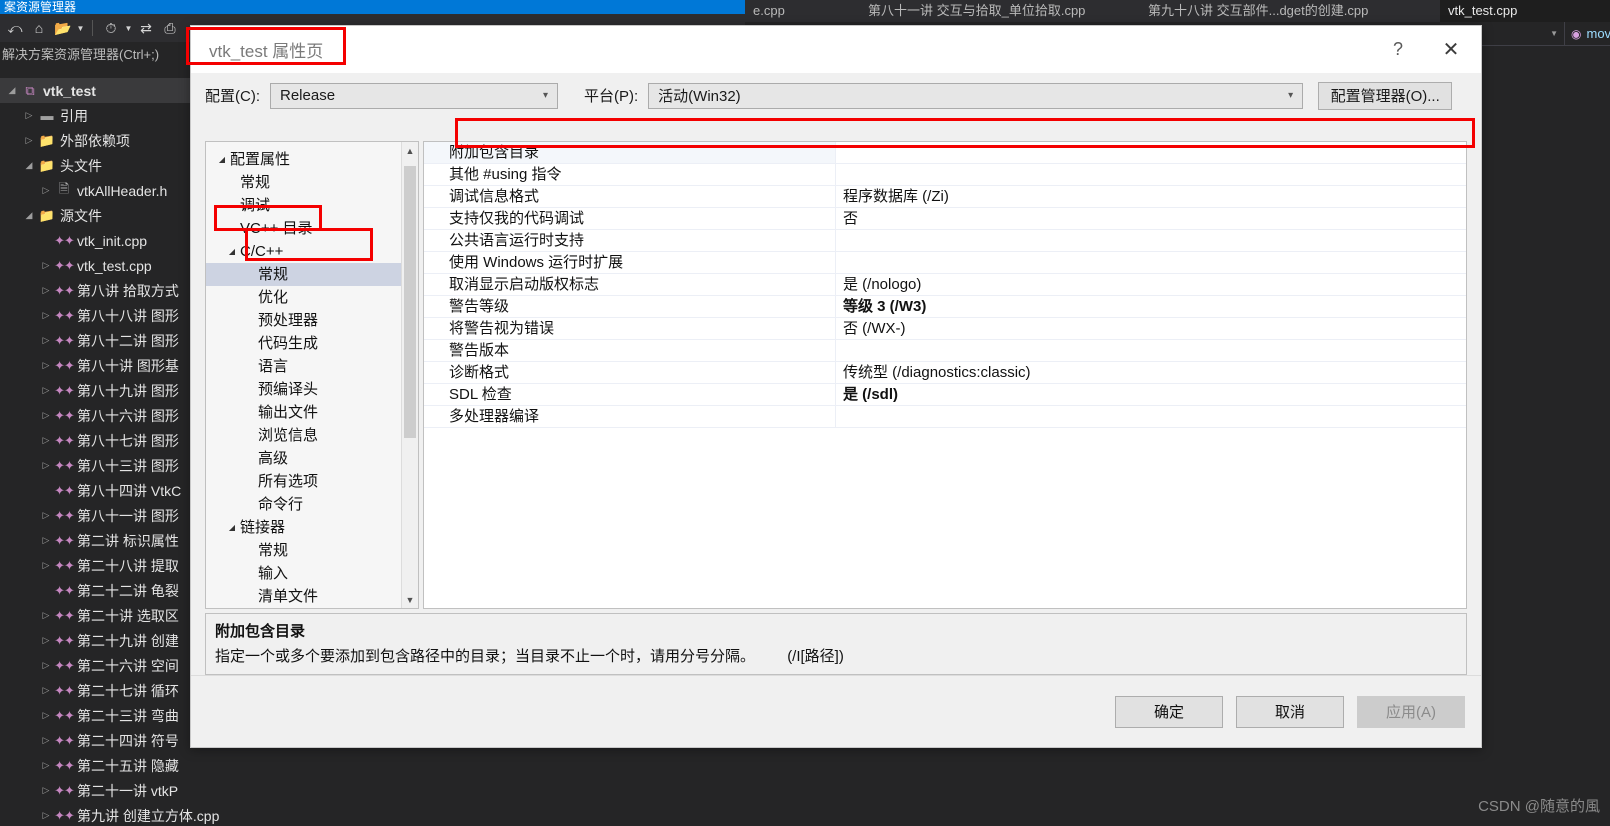 Image resolution: width=1610 pixels, height=826 pixels. Describe the element at coordinates (63, 28) in the screenshot. I see `new-folder-icon: 📂` at that location.